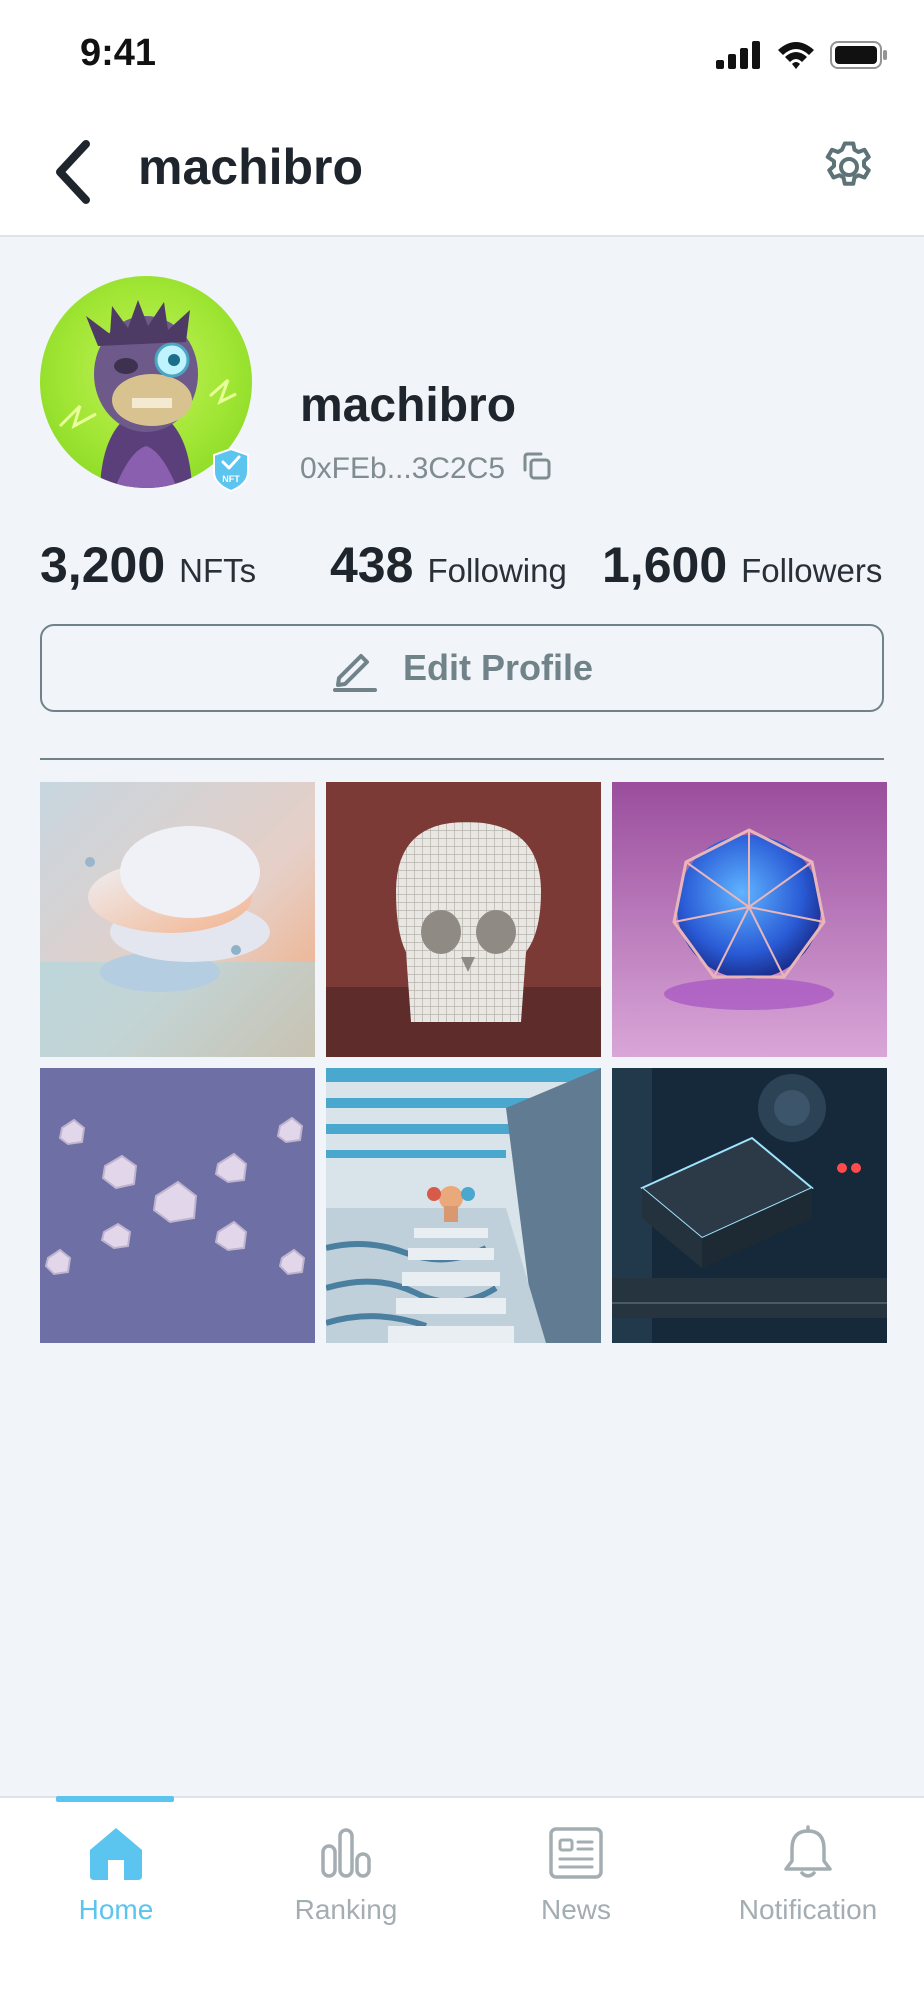  What do you see at coordinates (537, 468) in the screenshot?
I see `copy-icon` at bounding box center [537, 468].